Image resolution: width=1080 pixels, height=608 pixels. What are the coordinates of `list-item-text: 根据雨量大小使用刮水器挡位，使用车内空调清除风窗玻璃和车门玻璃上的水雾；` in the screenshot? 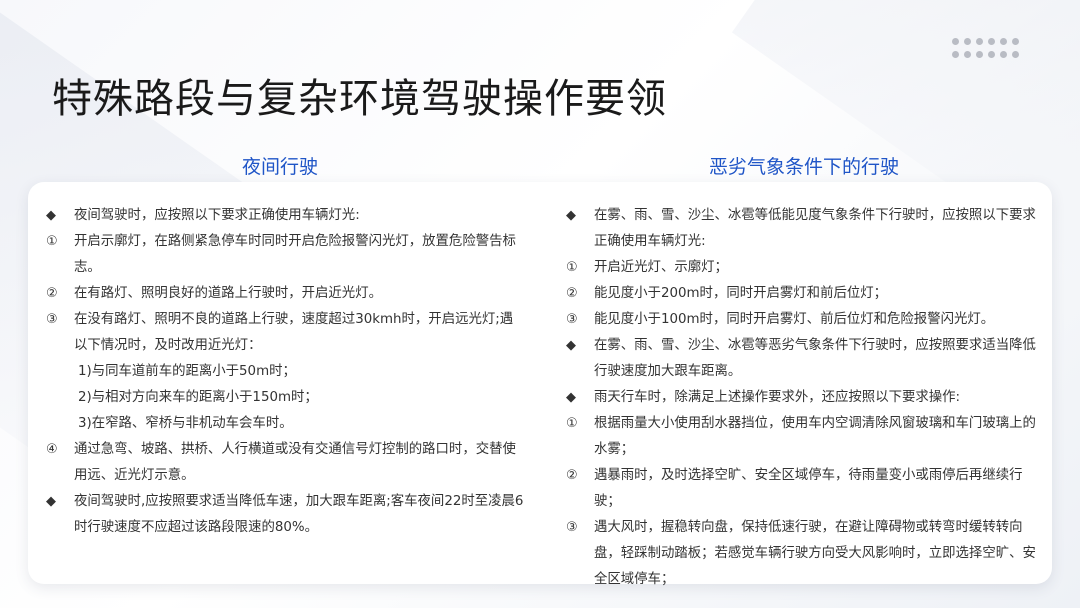 It's located at (815, 436).